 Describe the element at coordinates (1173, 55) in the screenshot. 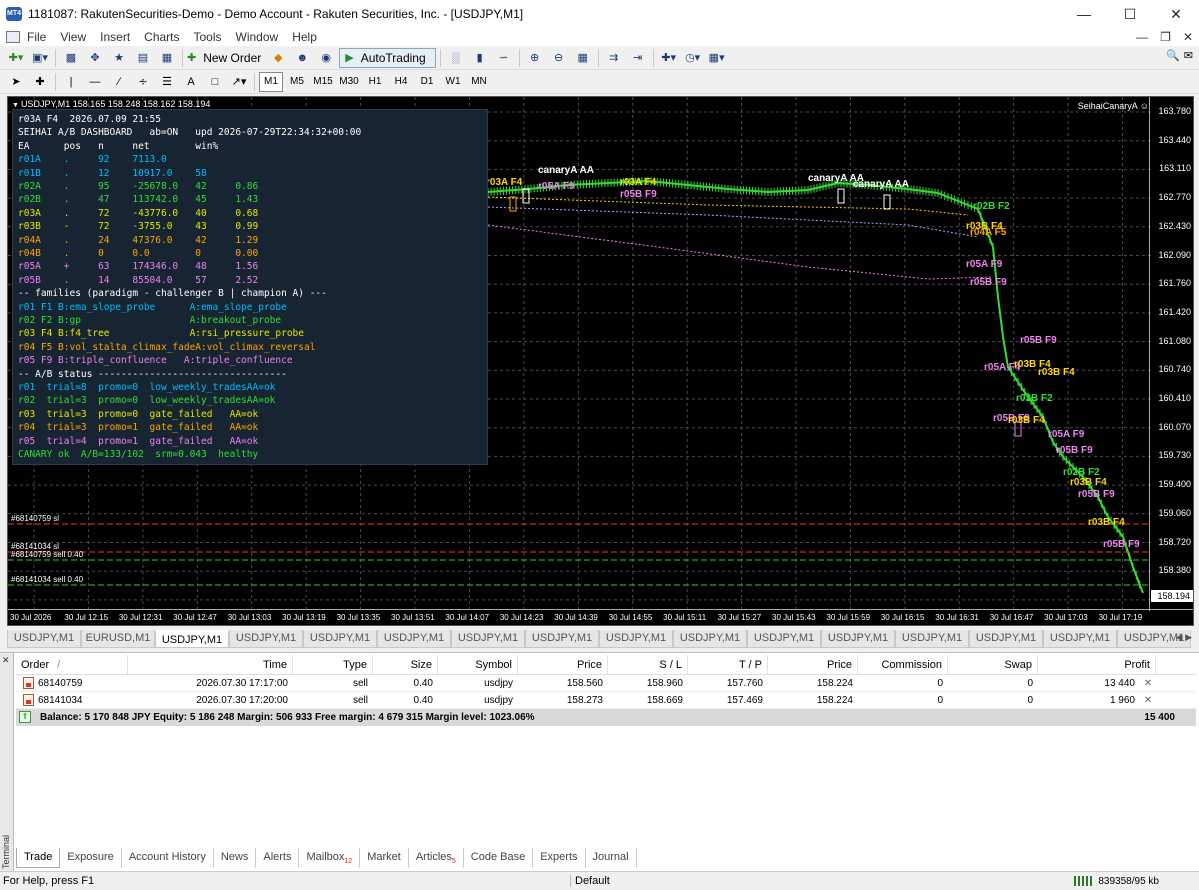

I see `search-icon: 🔍` at that location.